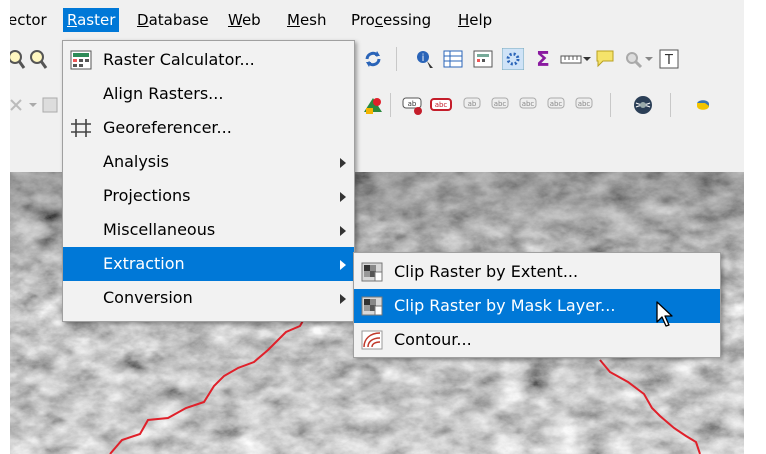  I want to click on mouse-pointer-icon, so click(664, 314).